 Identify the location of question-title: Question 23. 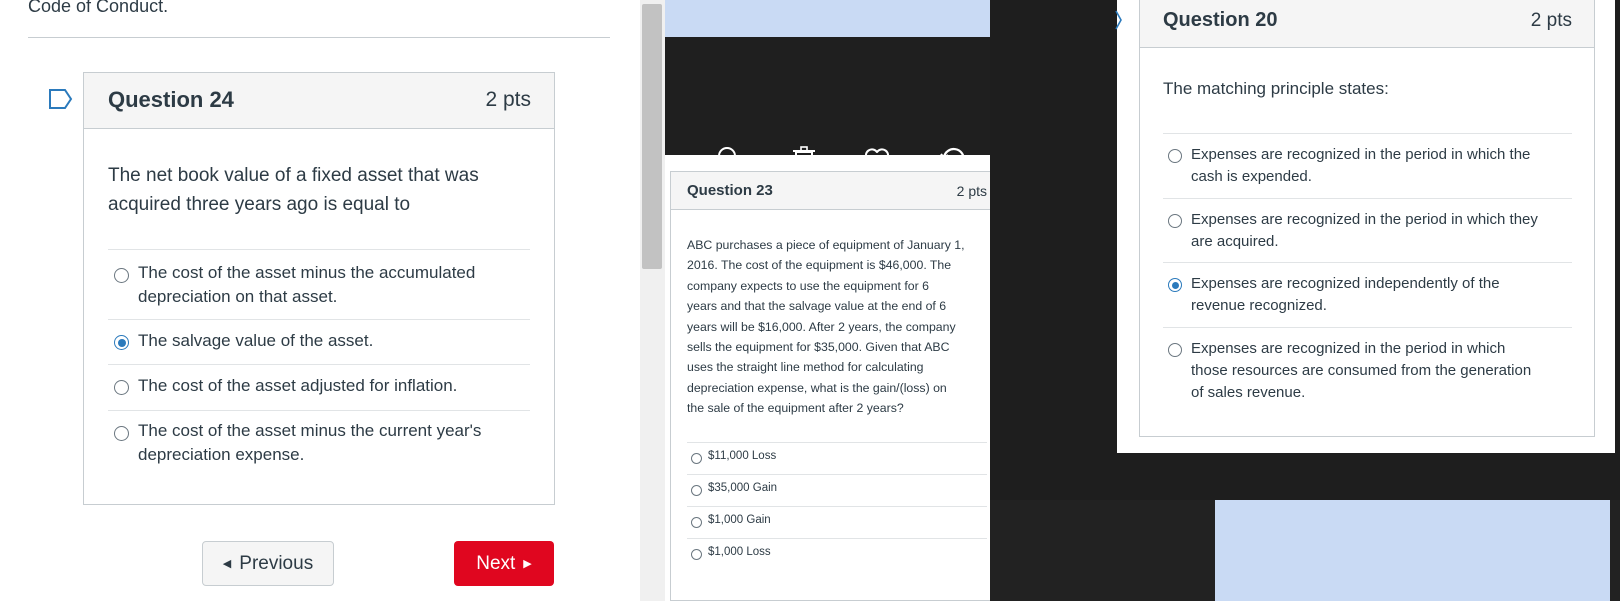
(730, 190).